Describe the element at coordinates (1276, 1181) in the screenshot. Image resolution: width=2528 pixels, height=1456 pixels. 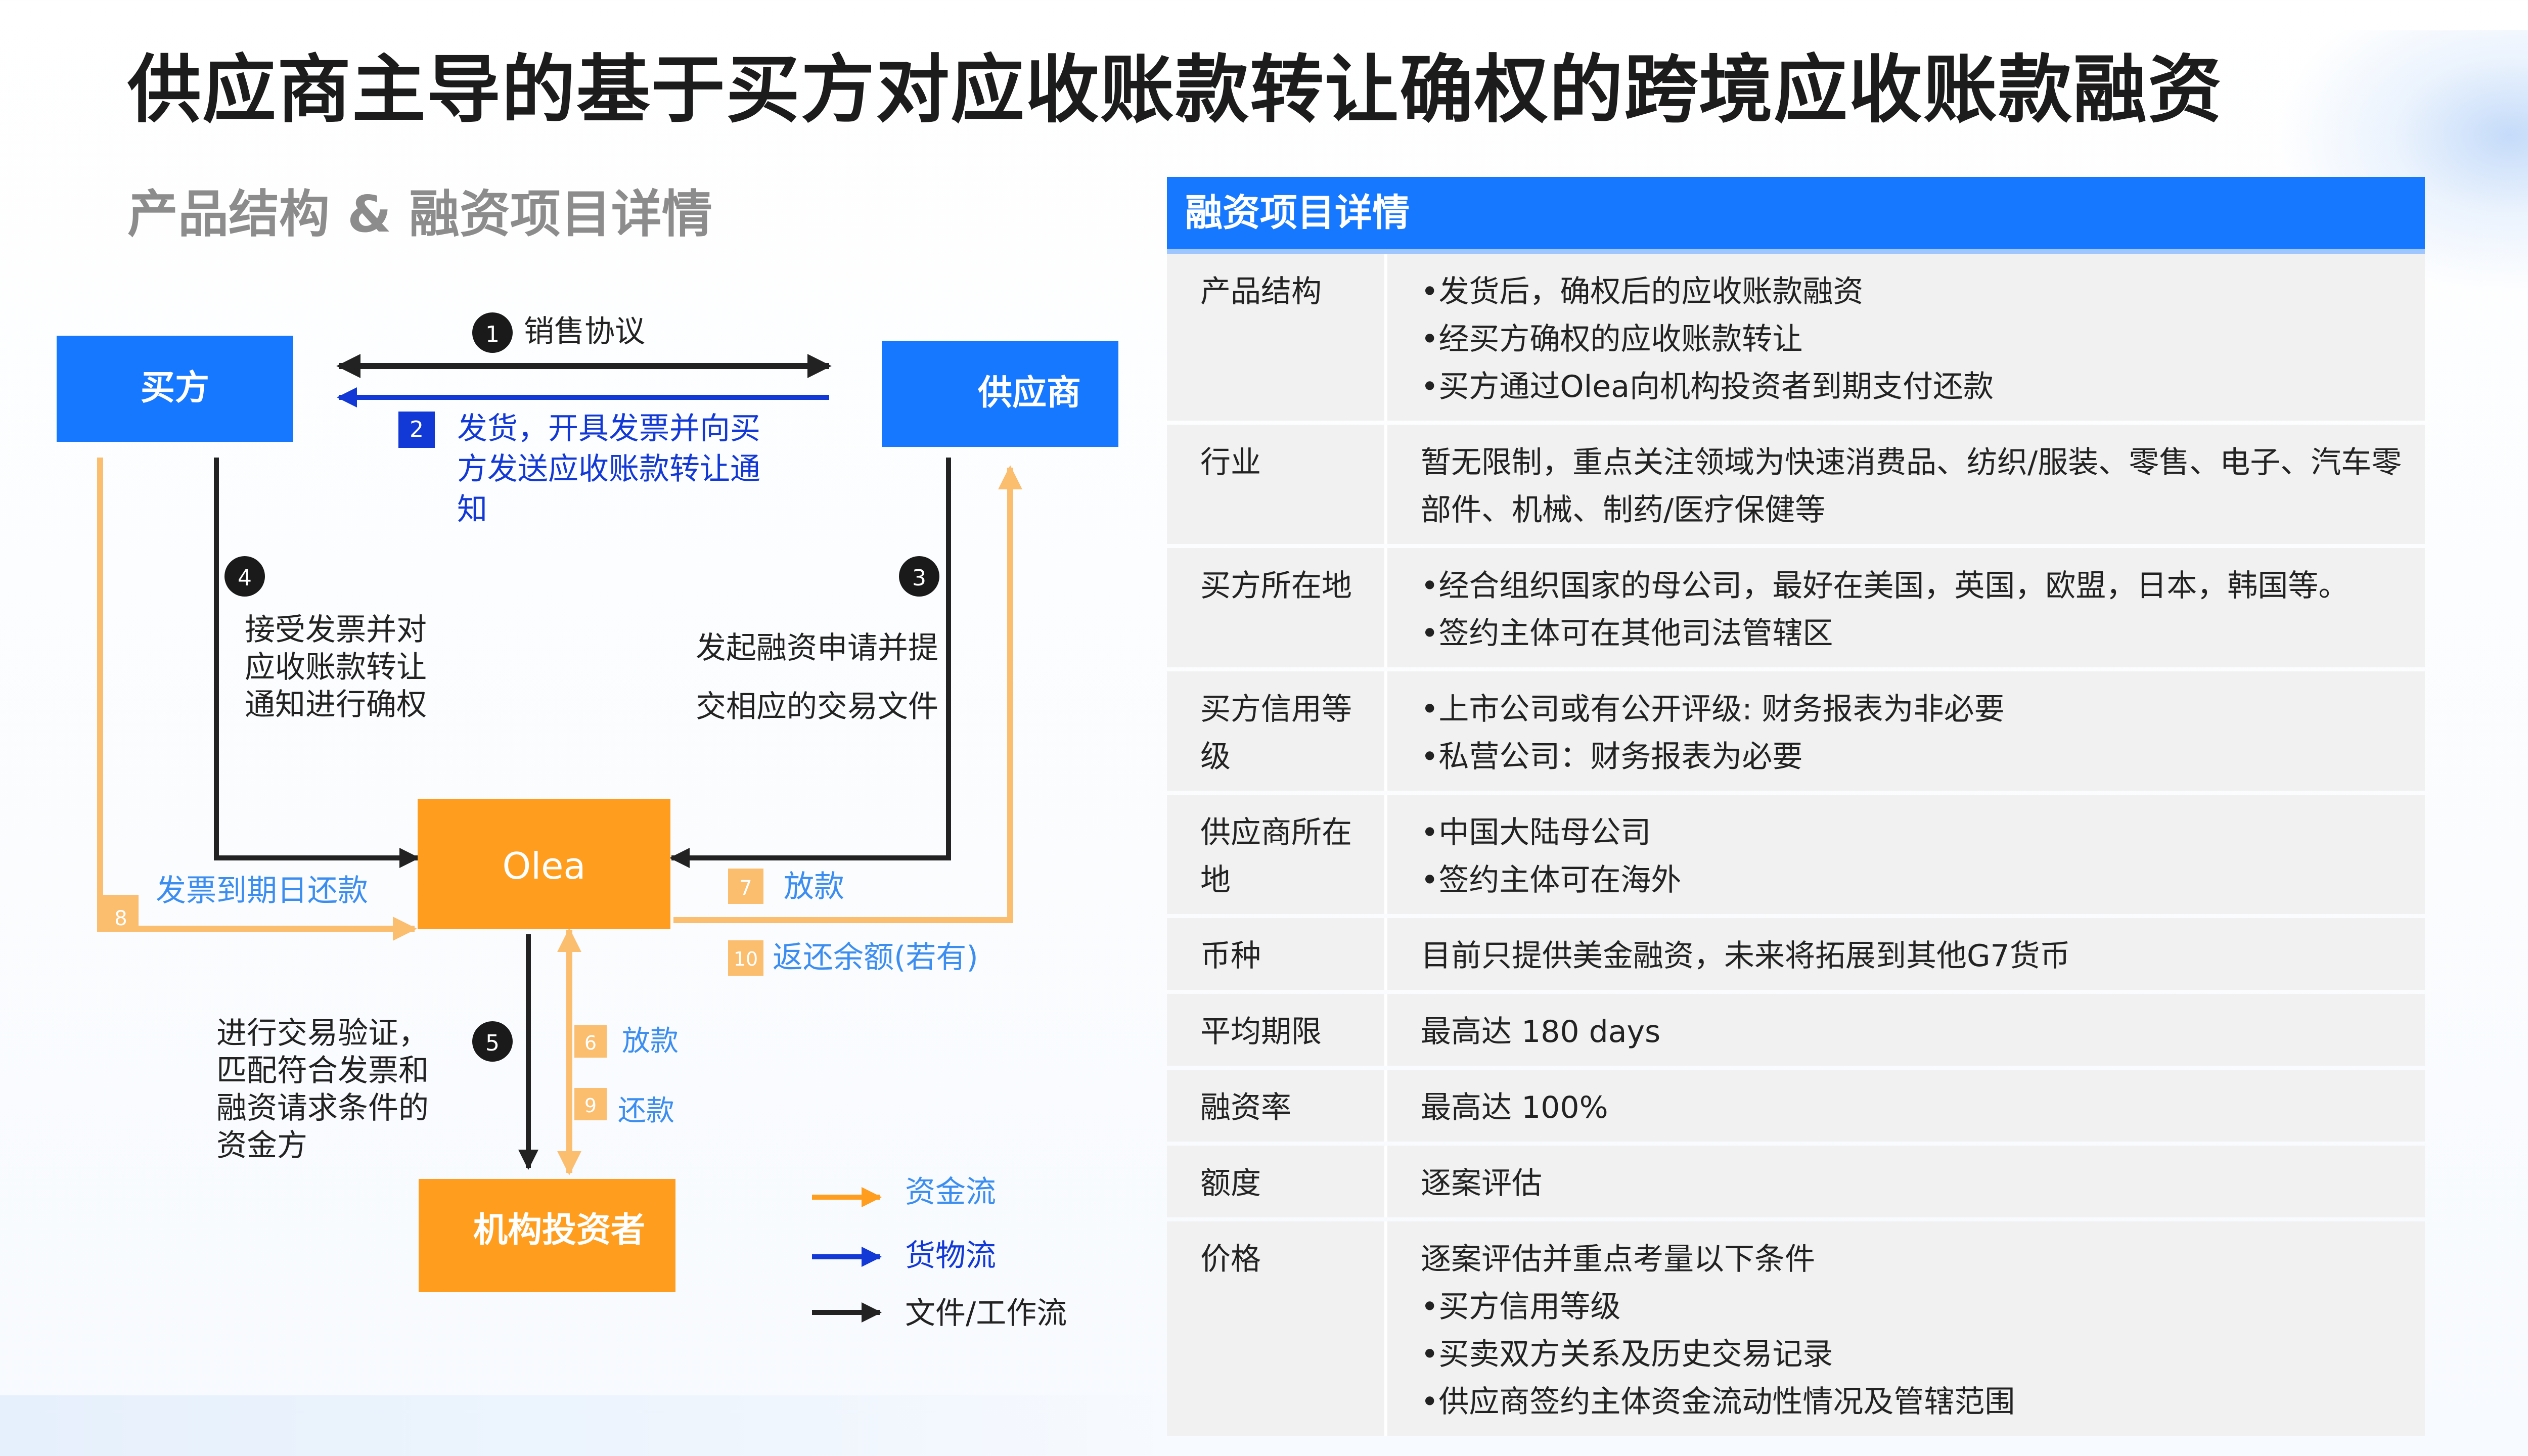
I see `row-label: 额度` at that location.